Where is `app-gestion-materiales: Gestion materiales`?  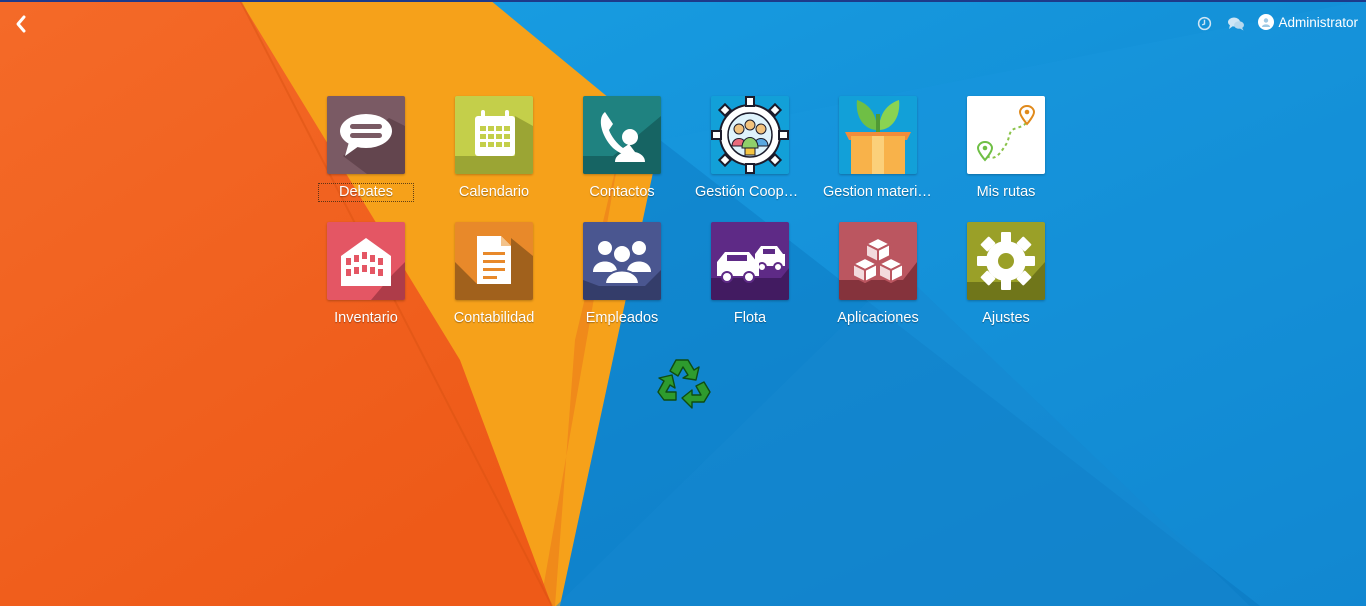
app-gestion-materiales: Gestion materiales is located at coordinates (878, 148).